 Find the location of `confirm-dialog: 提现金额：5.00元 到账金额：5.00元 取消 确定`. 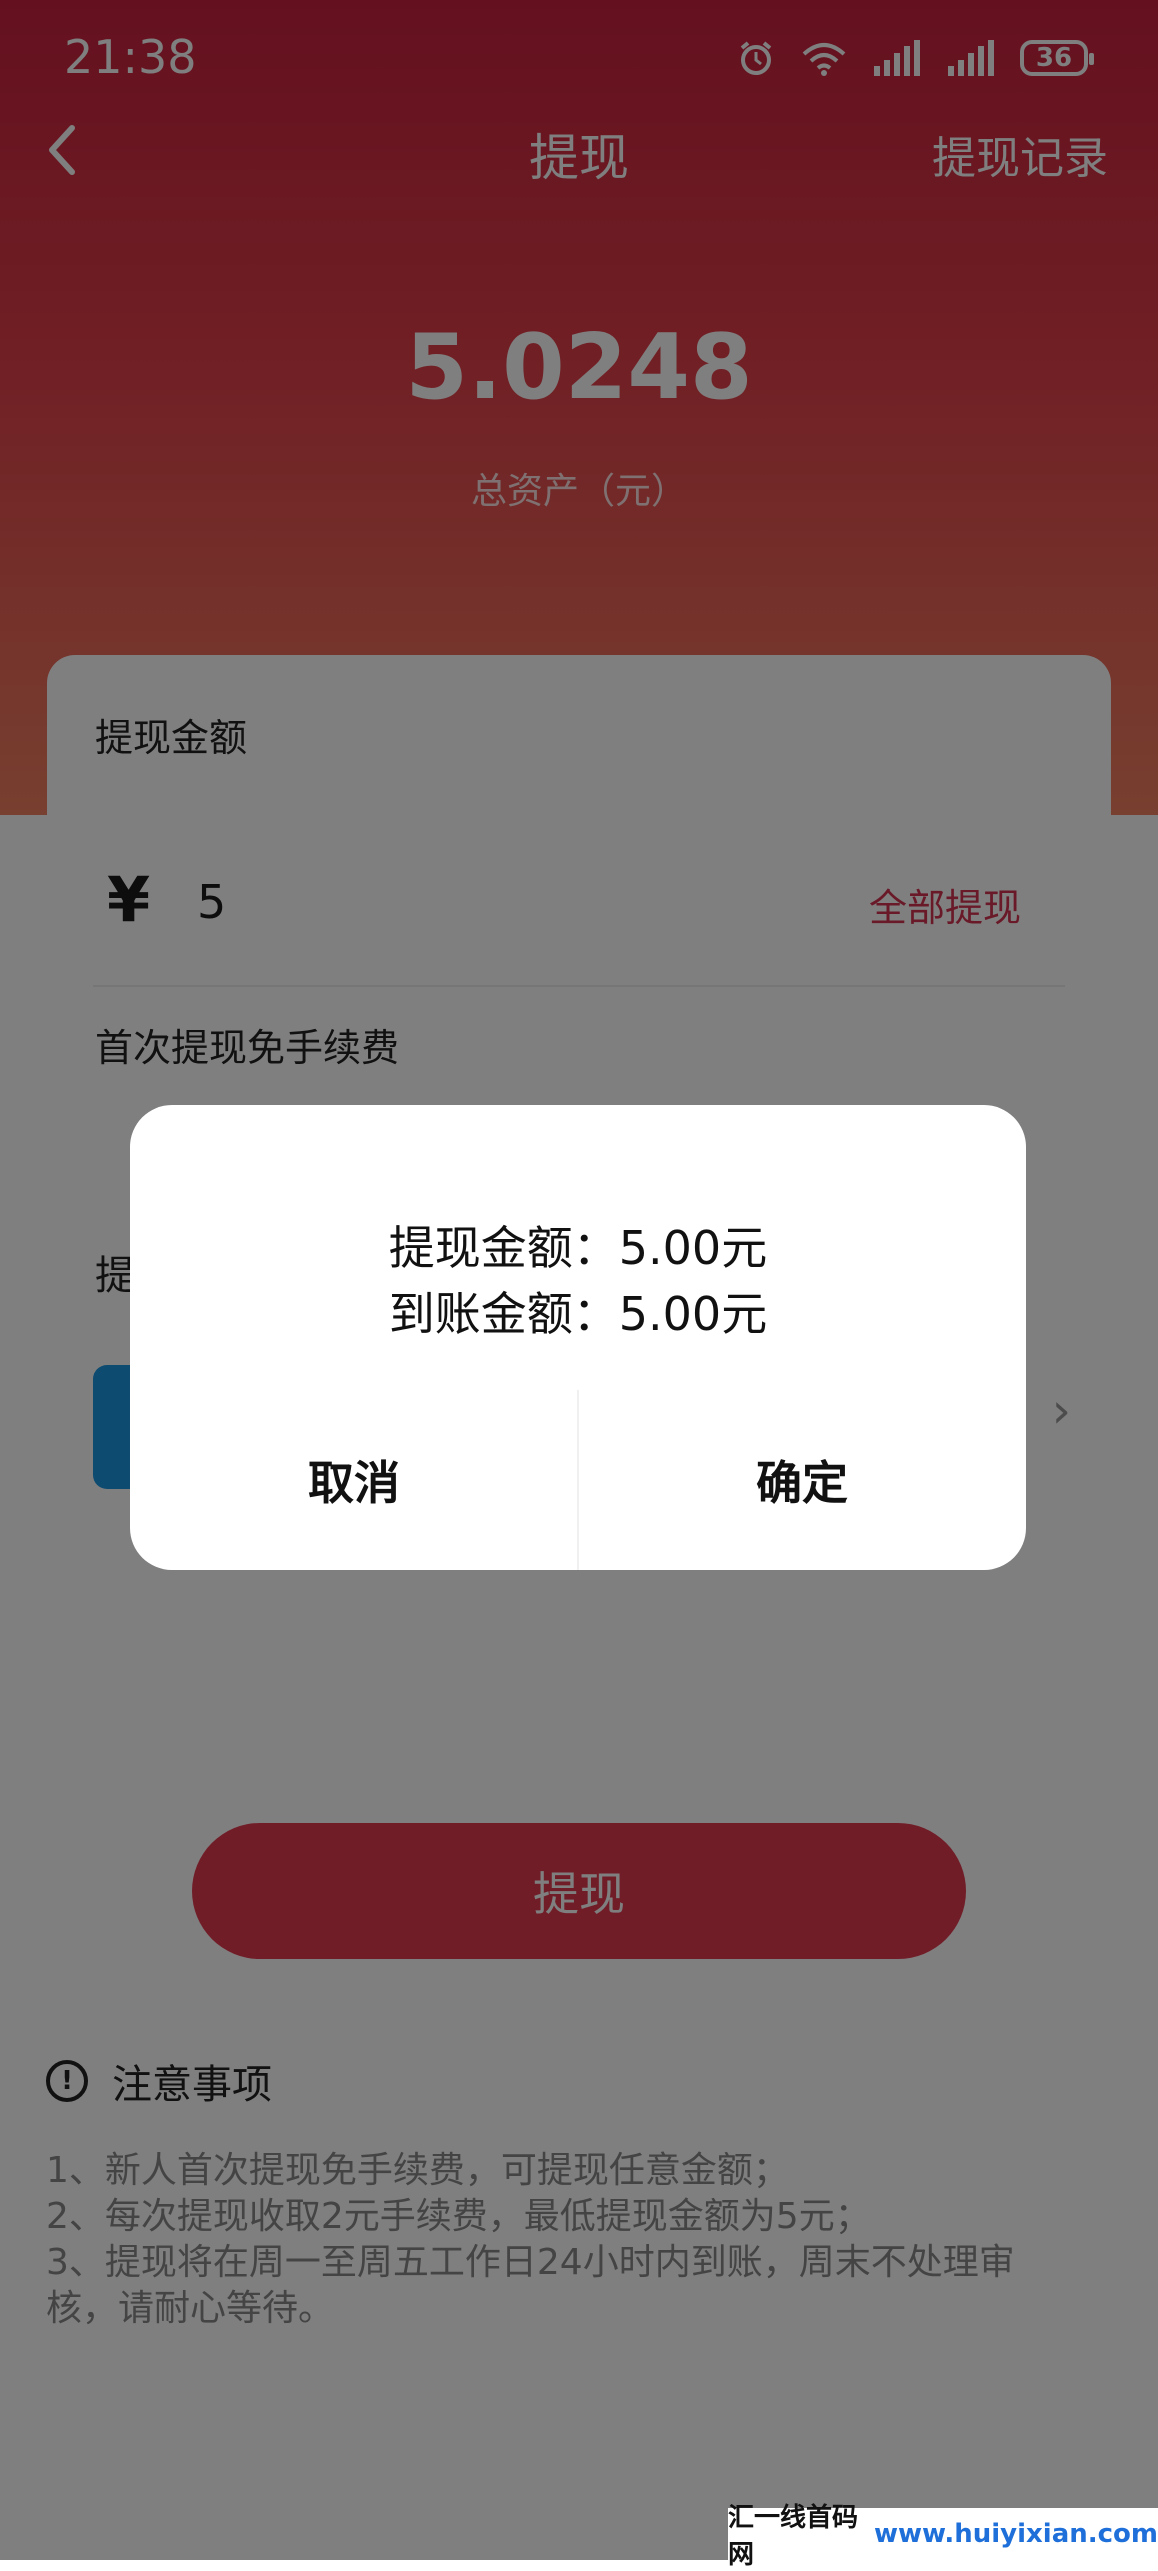

confirm-dialog: 提现金额：5.00元 到账金额：5.00元 取消 确定 is located at coordinates (578, 1337).